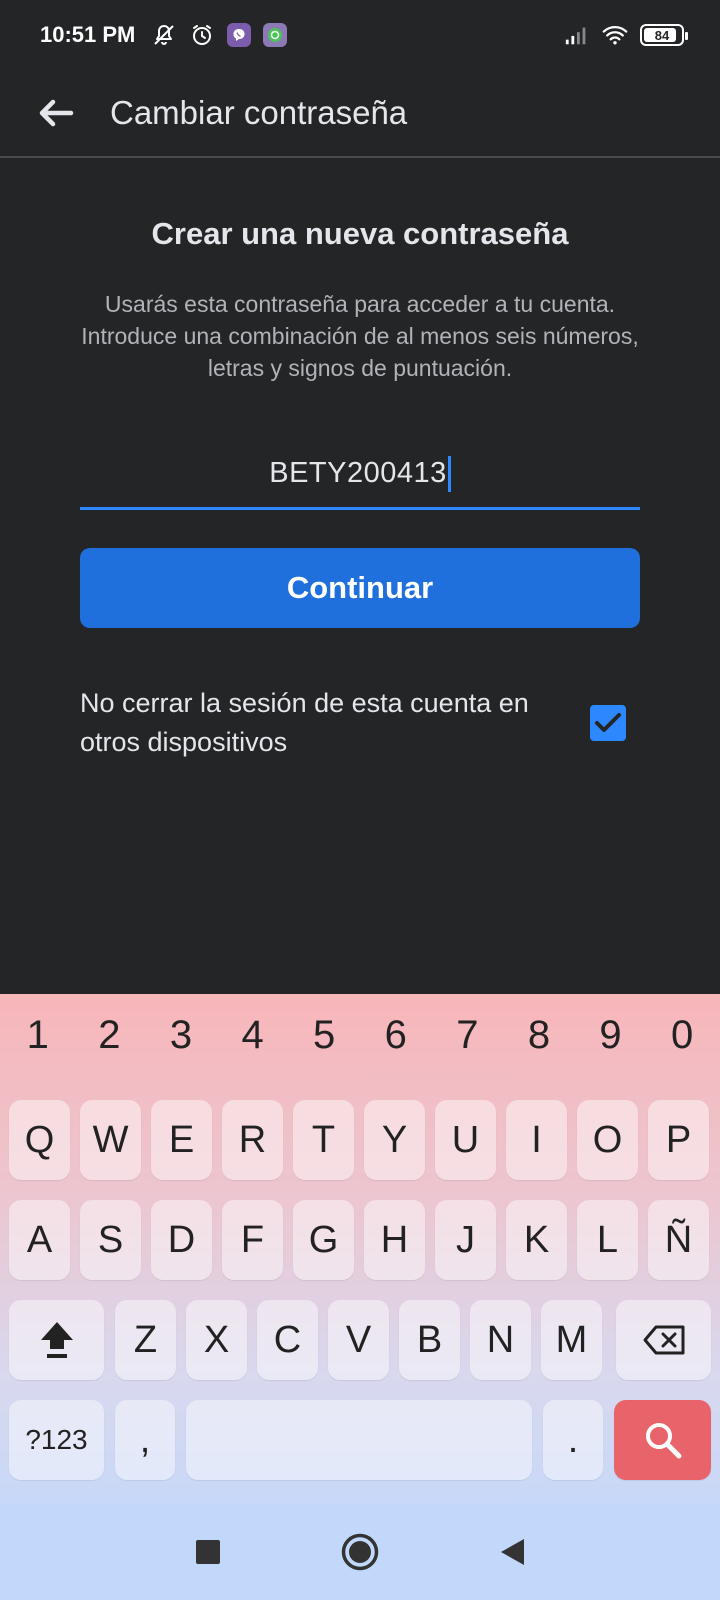  What do you see at coordinates (360, 35) in the screenshot?
I see `status-bar: 10:51 PM 84` at bounding box center [360, 35].